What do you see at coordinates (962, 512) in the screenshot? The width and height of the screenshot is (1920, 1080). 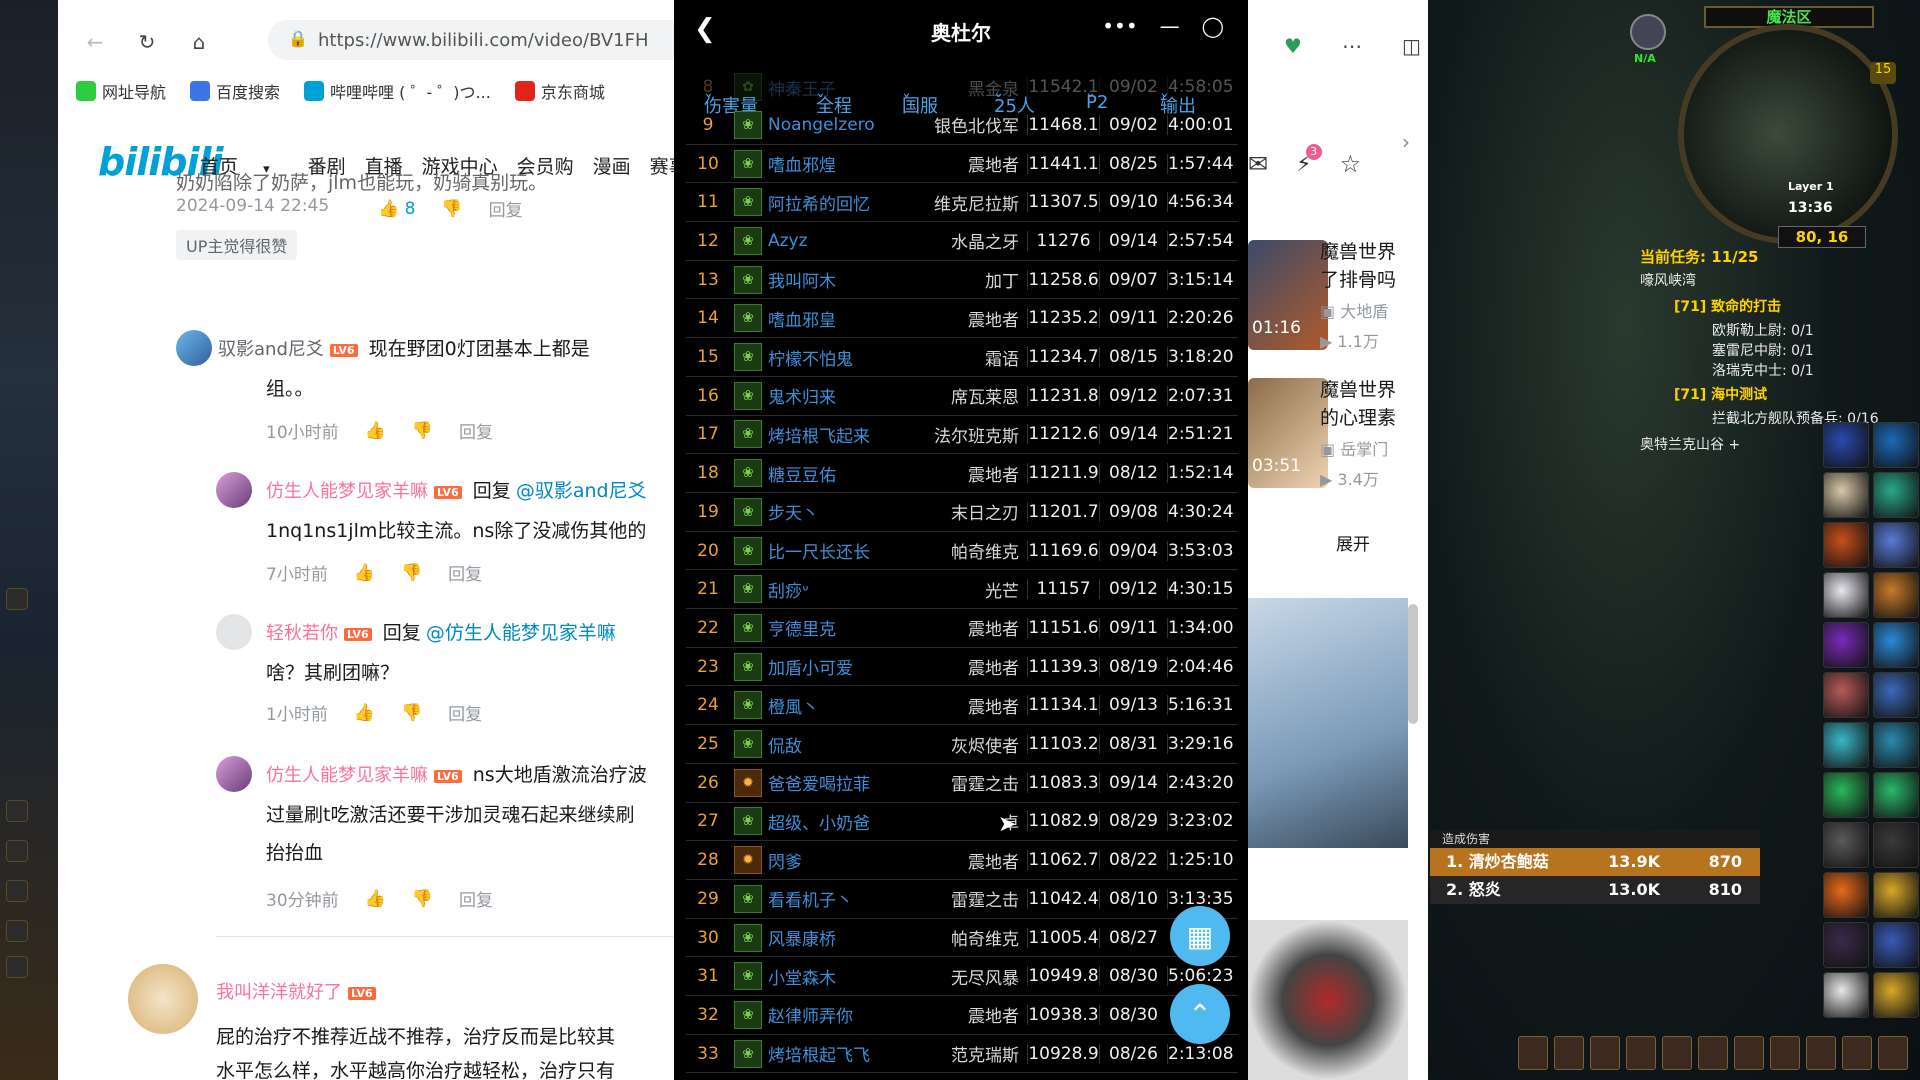 I see `table-row: 19 ❀ 步天丶 末日之刃 11201.7 09/08 4:30:24` at bounding box center [962, 512].